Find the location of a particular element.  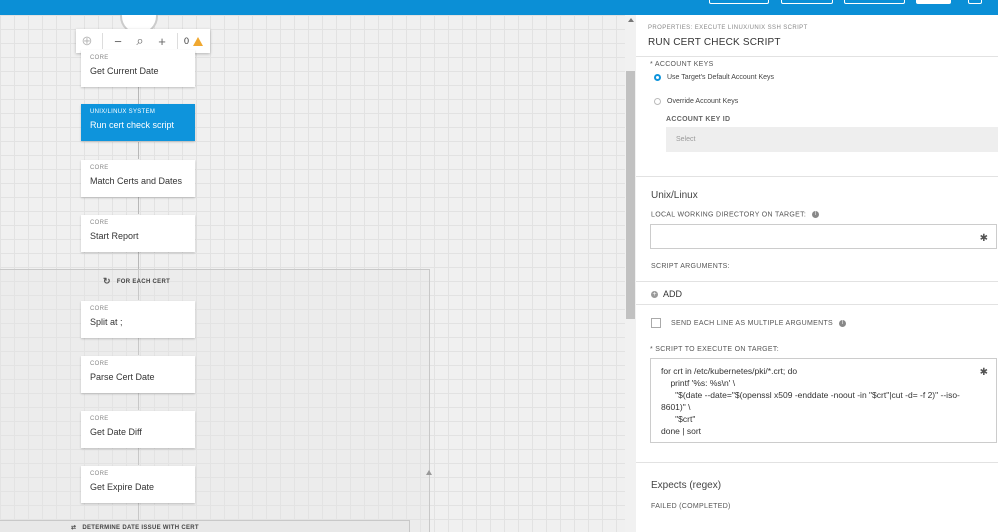

flow-node-get-current-date: CORE Get Current Date is located at coordinates (138, 68).